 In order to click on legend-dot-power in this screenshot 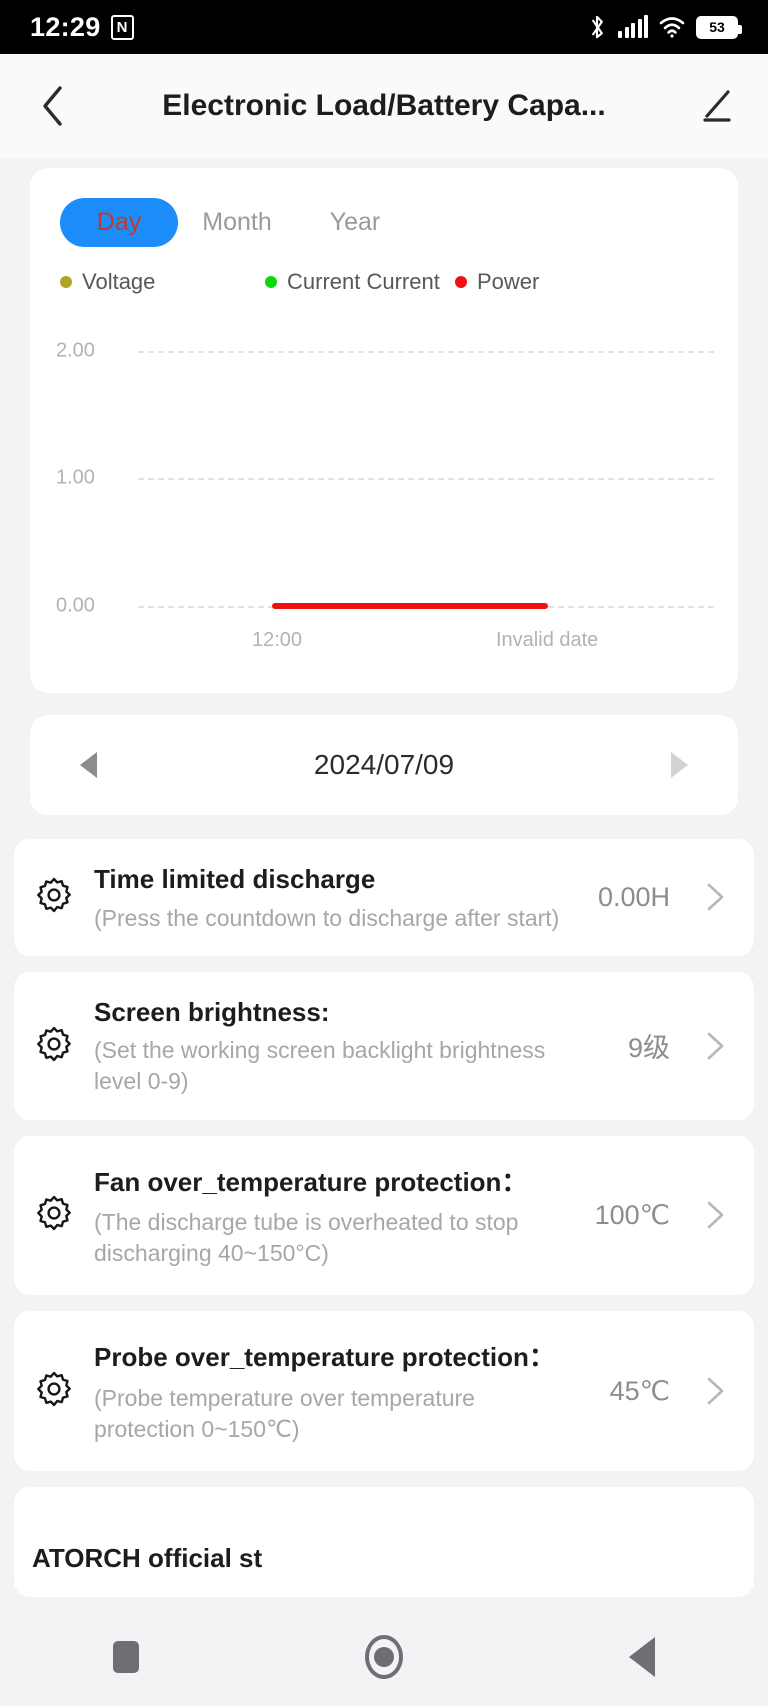, I will do `click(461, 282)`.